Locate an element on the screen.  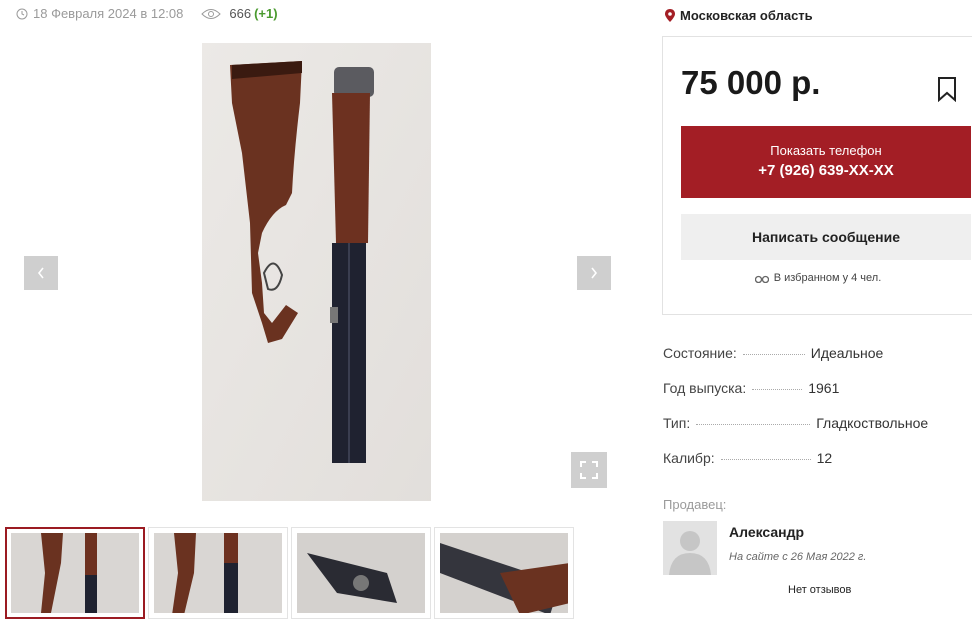
fullscreen-icon is located at coordinates (589, 470).